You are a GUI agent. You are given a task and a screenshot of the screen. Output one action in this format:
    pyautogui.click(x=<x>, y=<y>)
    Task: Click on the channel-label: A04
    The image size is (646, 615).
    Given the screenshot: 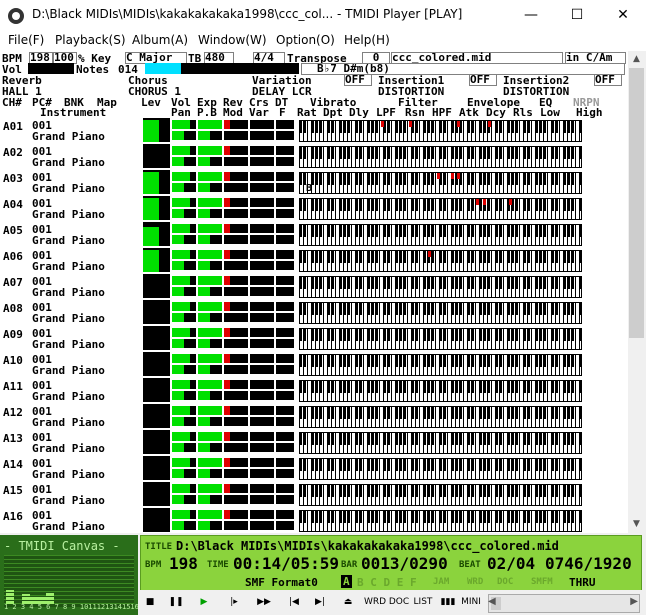 What is the action you would take?
    pyautogui.click(x=13, y=204)
    